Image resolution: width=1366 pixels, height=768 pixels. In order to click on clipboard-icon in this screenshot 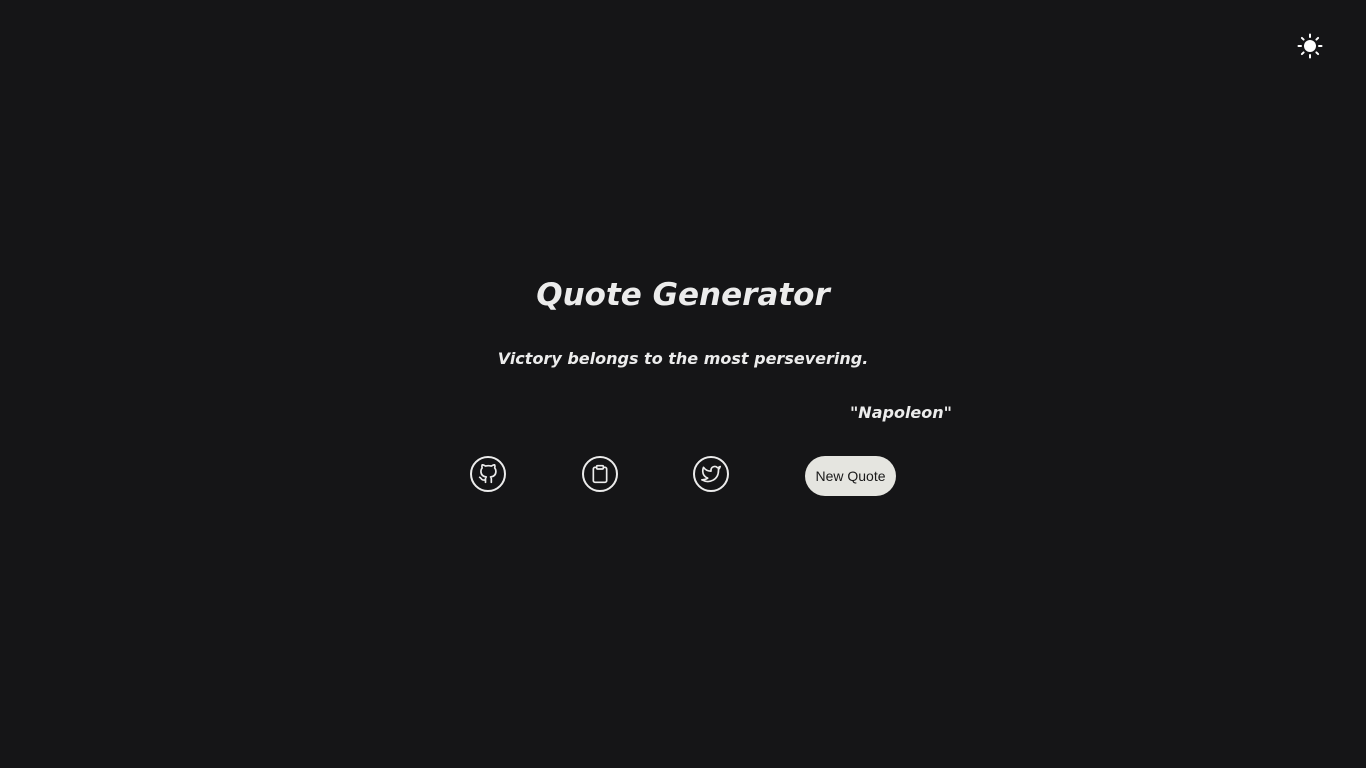, I will do `click(600, 474)`.